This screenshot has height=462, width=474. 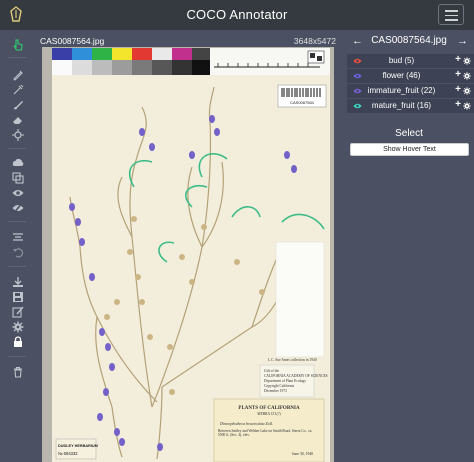 I want to click on bbox-tool, so click(x=17, y=74).